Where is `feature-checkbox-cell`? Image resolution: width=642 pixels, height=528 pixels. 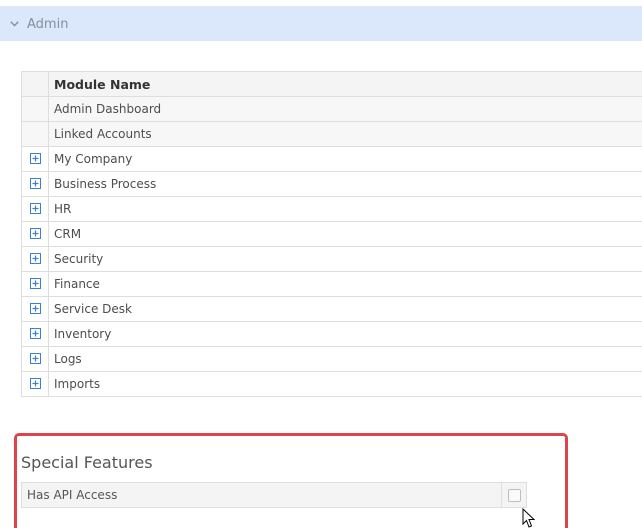 feature-checkbox-cell is located at coordinates (514, 495).